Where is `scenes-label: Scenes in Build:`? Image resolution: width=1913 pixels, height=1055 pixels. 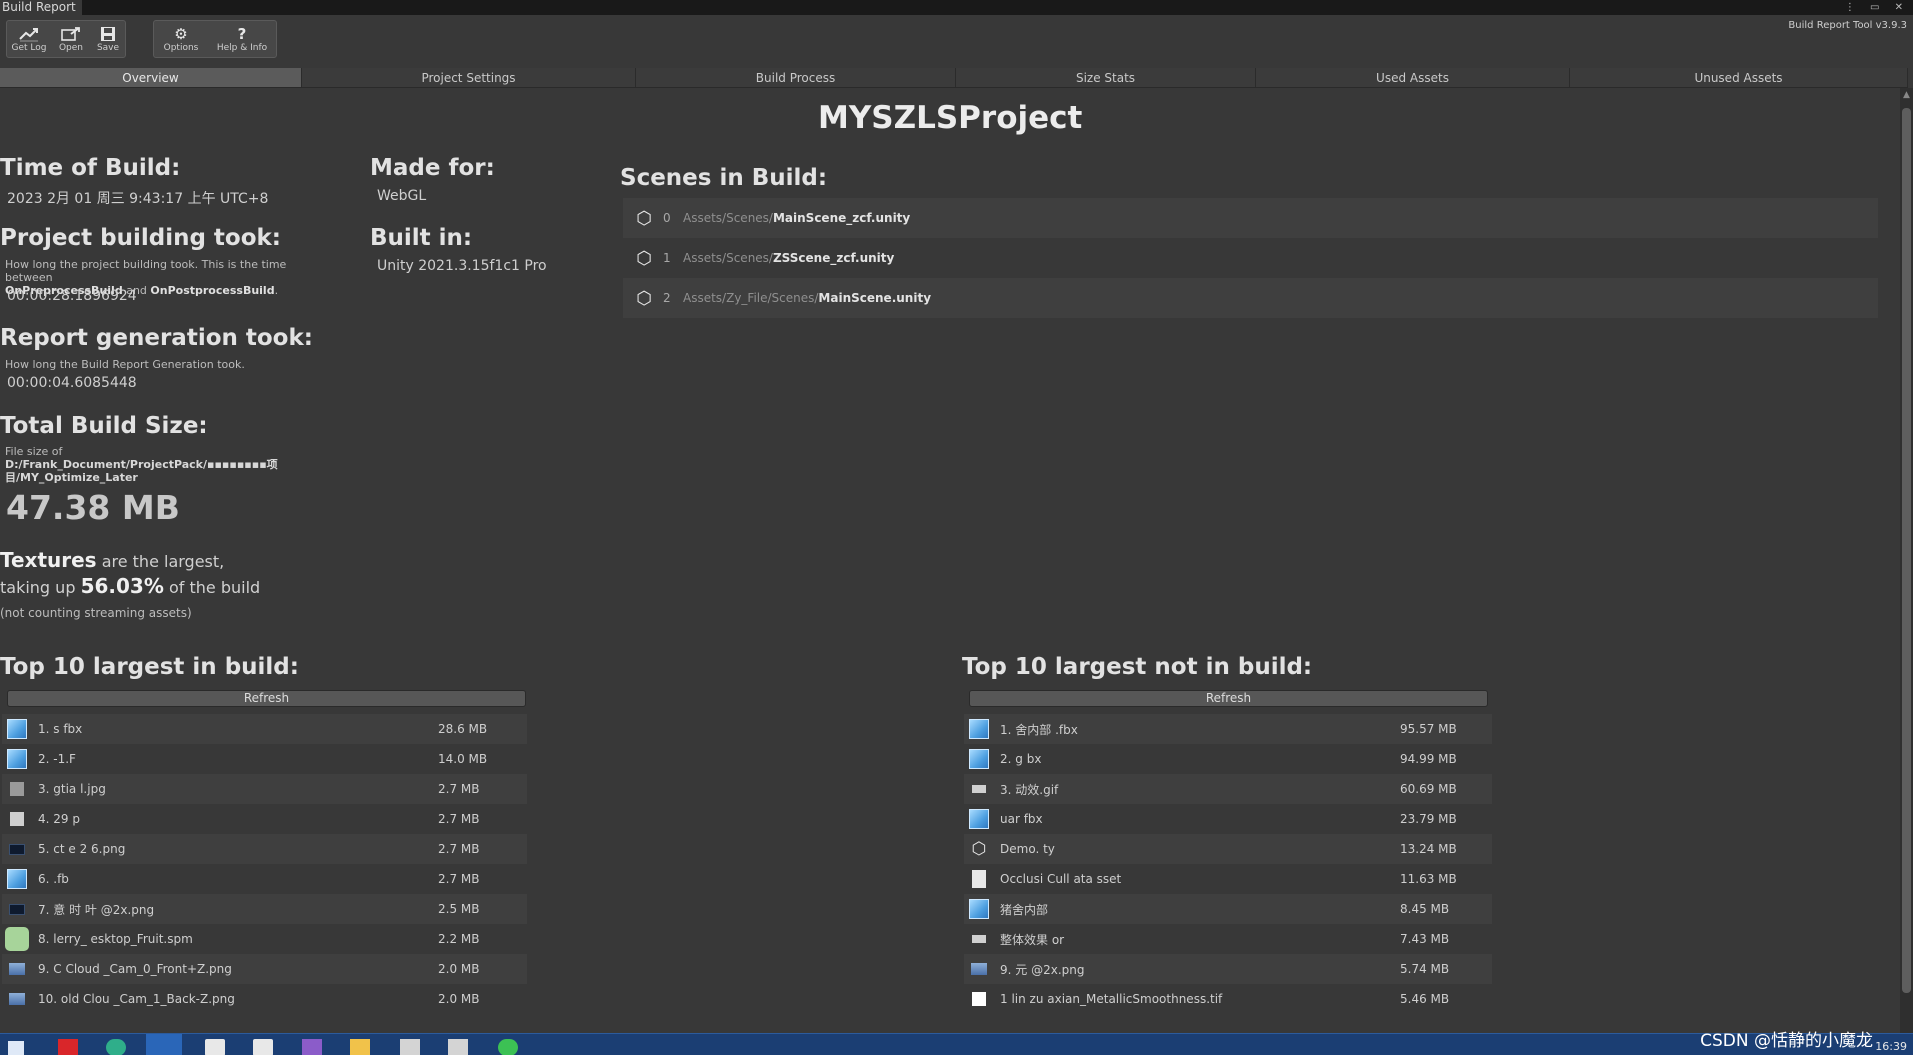 scenes-label: Scenes in Build: is located at coordinates (724, 178).